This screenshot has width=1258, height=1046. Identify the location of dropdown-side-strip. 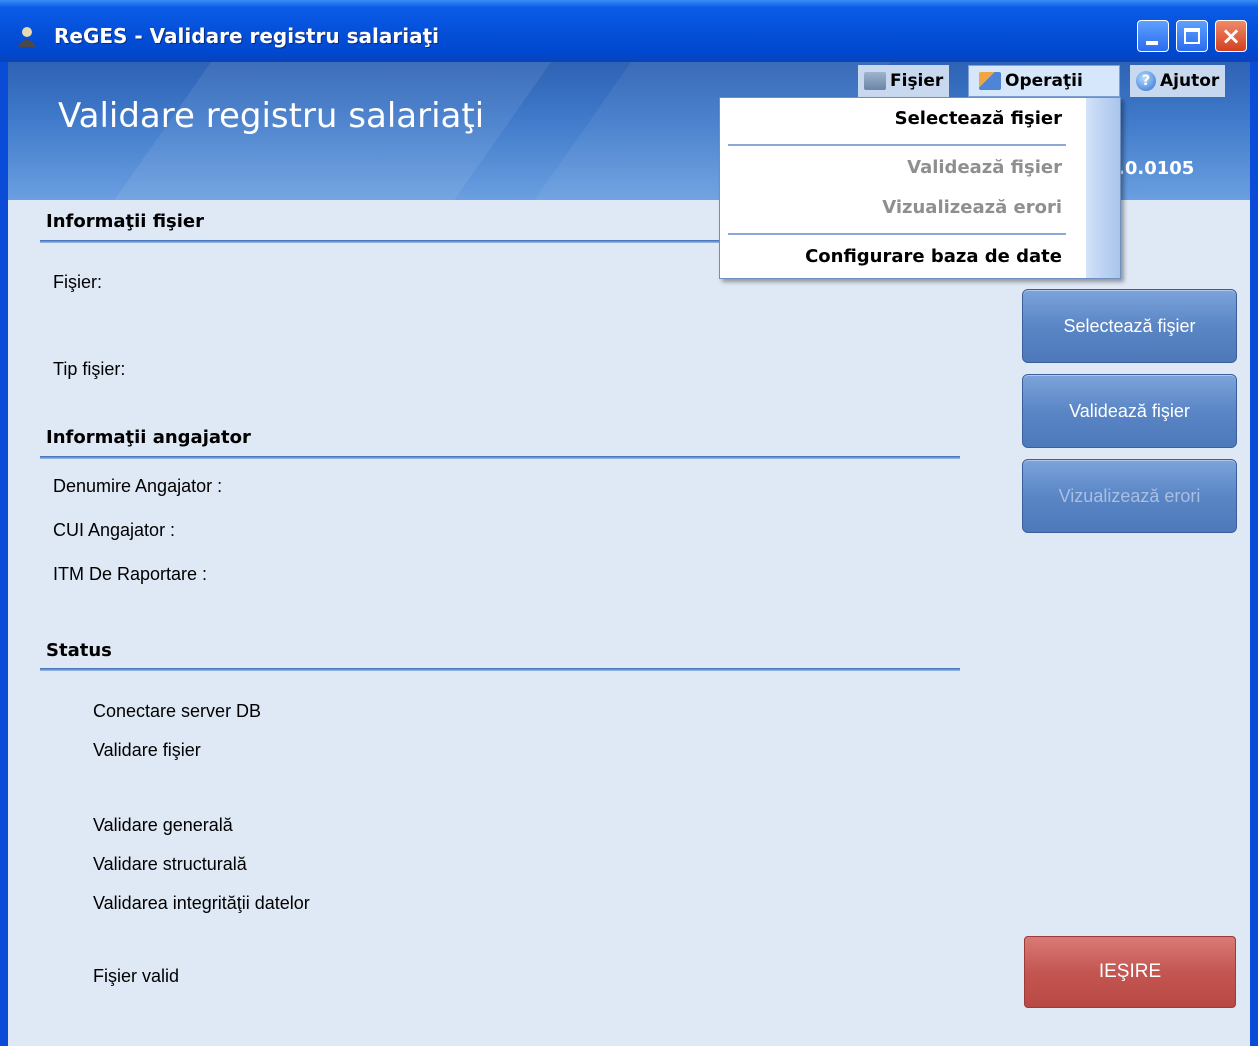
(1103, 188).